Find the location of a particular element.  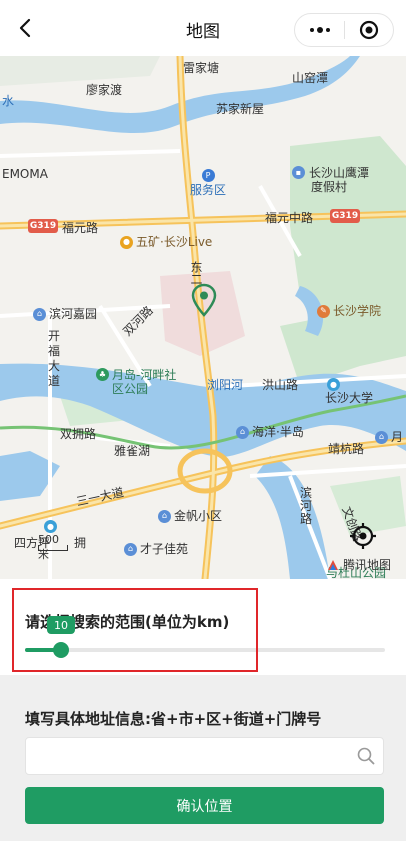

map-label: 海洋·半岛 is located at coordinates (278, 432).